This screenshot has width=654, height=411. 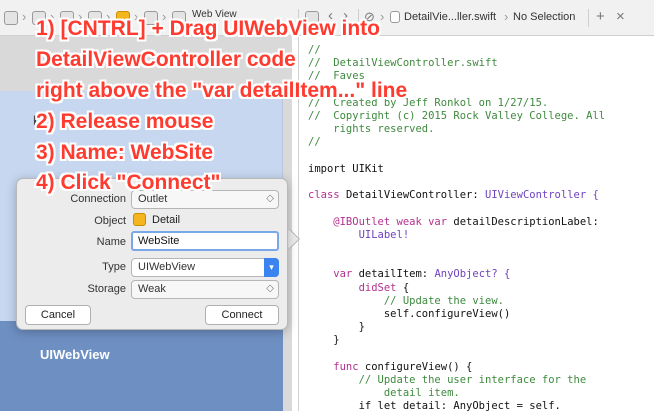 What do you see at coordinates (415, 195) in the screenshot?
I see `code-class-name: DetailViewController:` at bounding box center [415, 195].